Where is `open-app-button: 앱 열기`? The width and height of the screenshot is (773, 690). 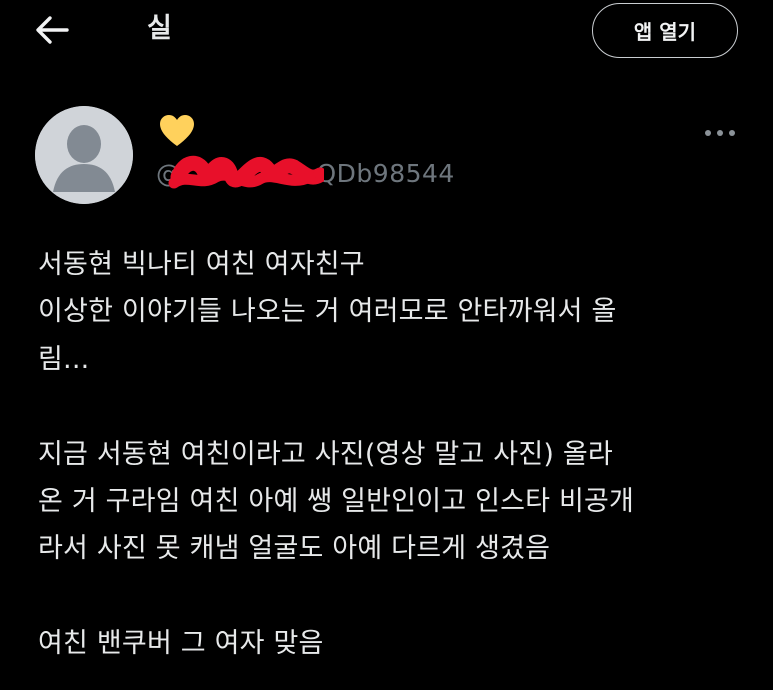
open-app-button: 앱 열기 is located at coordinates (665, 30).